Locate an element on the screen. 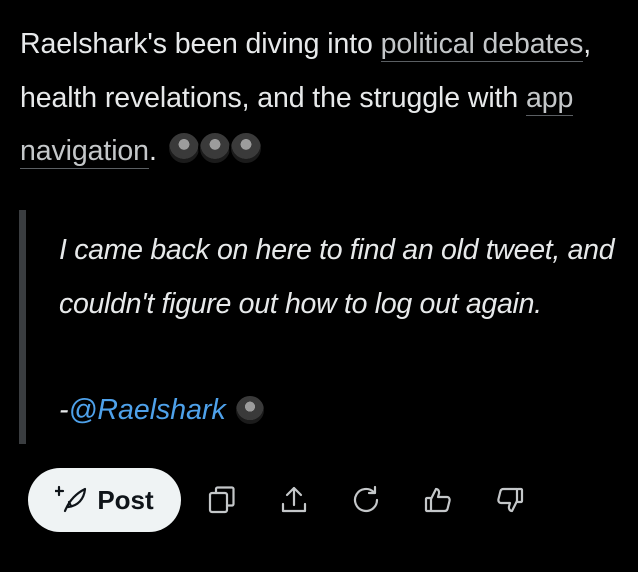 This screenshot has height=572, width=638. share-button is located at coordinates (294, 500).